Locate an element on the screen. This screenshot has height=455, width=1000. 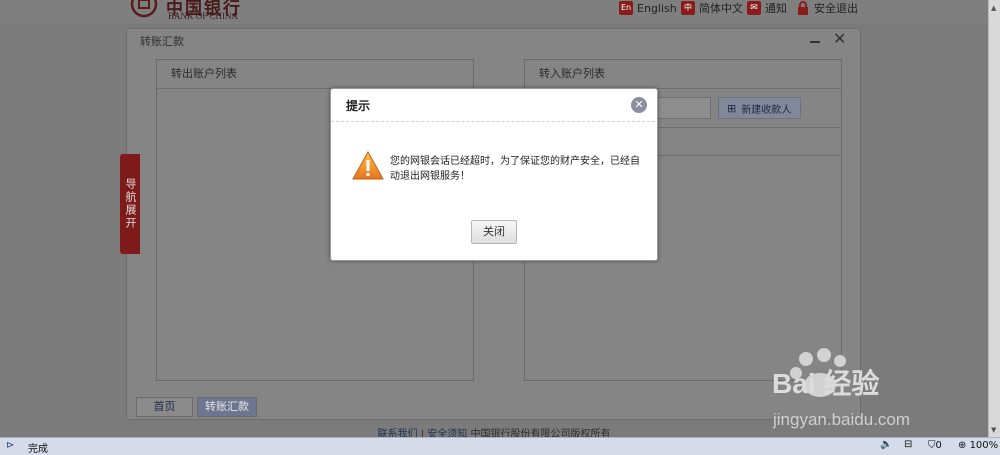
nav-expand-tab: 导航展开 is located at coordinates (130, 204).